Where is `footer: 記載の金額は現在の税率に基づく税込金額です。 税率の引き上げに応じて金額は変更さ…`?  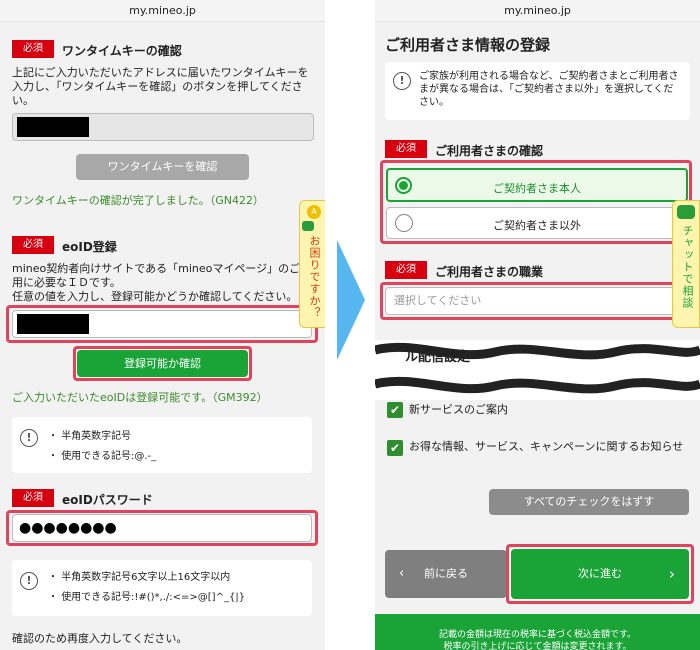
footer: 記載の金額は現在の税率に基づく税込金額です。 税率の引き上げに応じて金額は変更さ… is located at coordinates (537, 632).